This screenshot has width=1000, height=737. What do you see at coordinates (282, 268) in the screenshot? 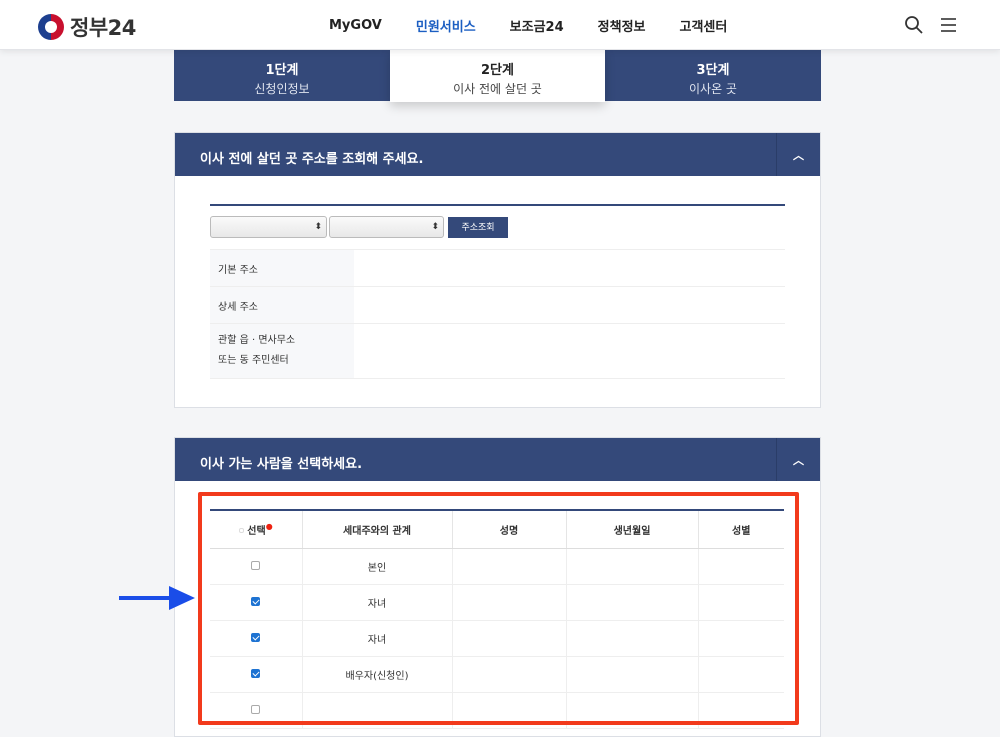
I see `basic-address-label: 기본 주소` at bounding box center [282, 268].